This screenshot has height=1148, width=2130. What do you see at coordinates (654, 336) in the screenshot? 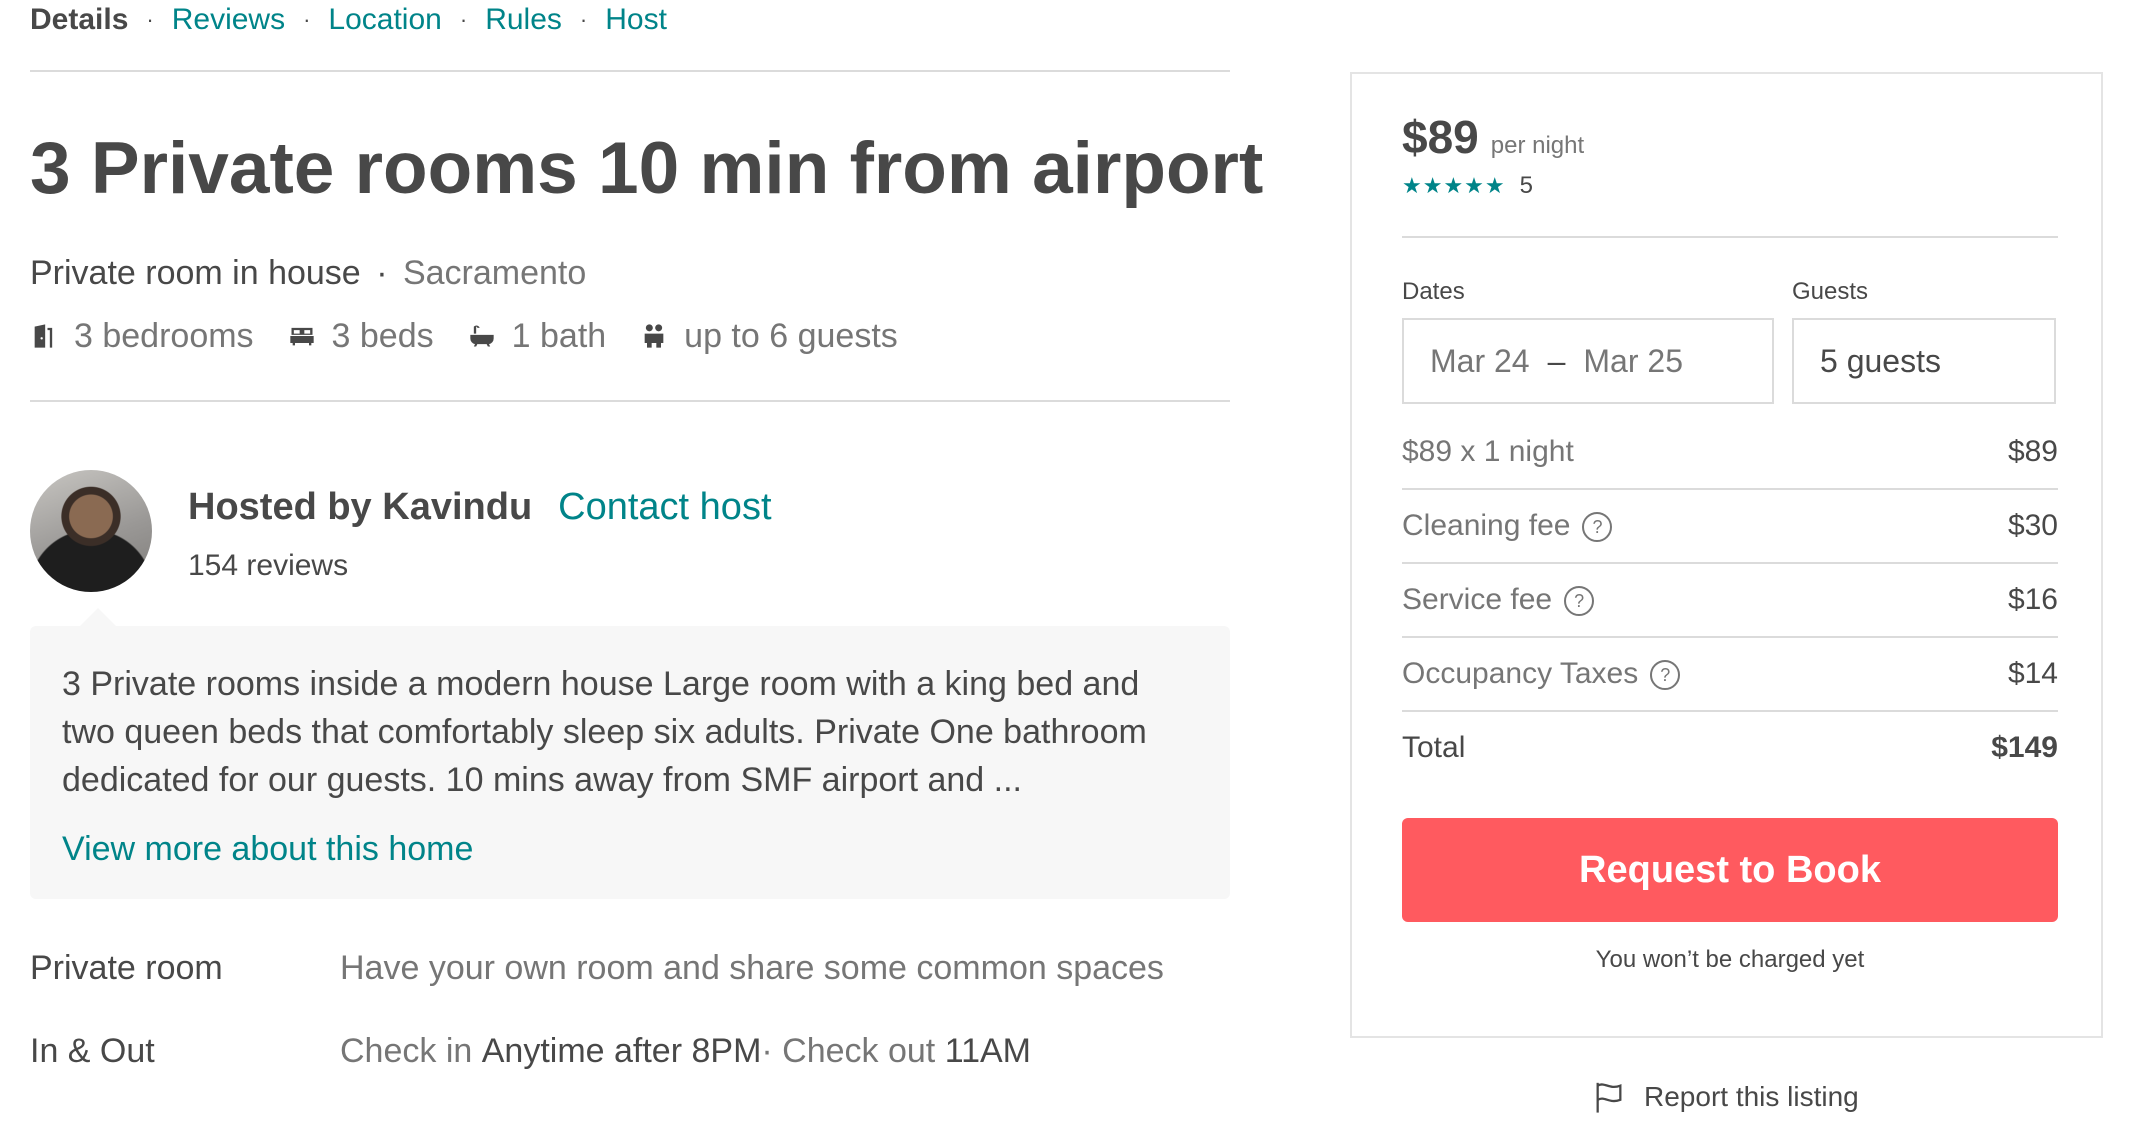
I see `people-icon` at bounding box center [654, 336].